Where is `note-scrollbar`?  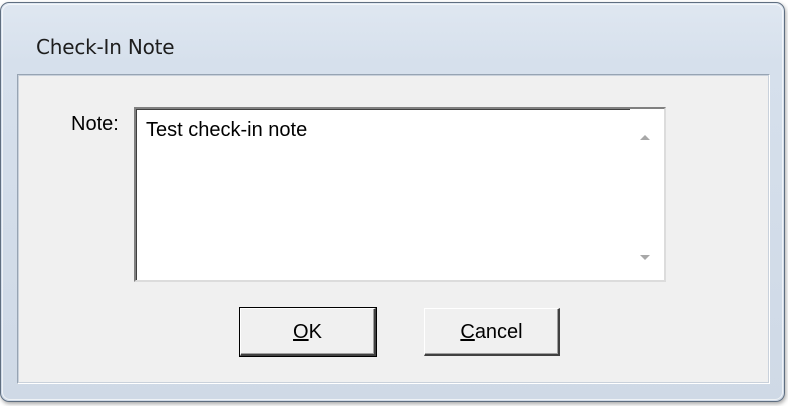 note-scrollbar is located at coordinates (647, 194).